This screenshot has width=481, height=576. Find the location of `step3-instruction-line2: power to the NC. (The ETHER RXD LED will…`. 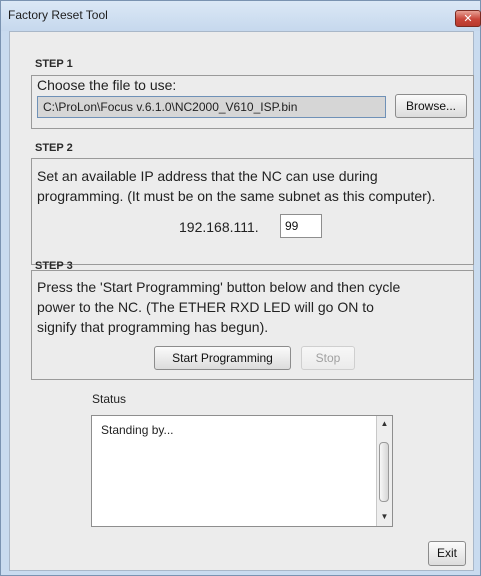

step3-instruction-line2: power to the NC. (The ETHER RXD LED will… is located at coordinates (205, 307).